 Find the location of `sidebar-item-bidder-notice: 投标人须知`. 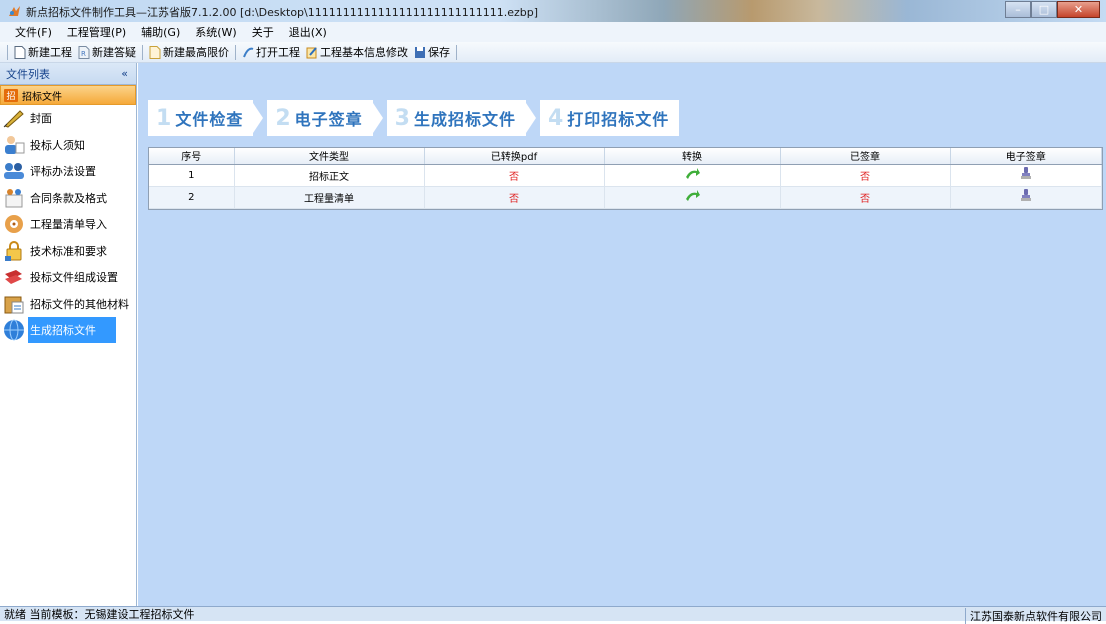

sidebar-item-bidder-notice: 投标人须知 is located at coordinates (68, 145).